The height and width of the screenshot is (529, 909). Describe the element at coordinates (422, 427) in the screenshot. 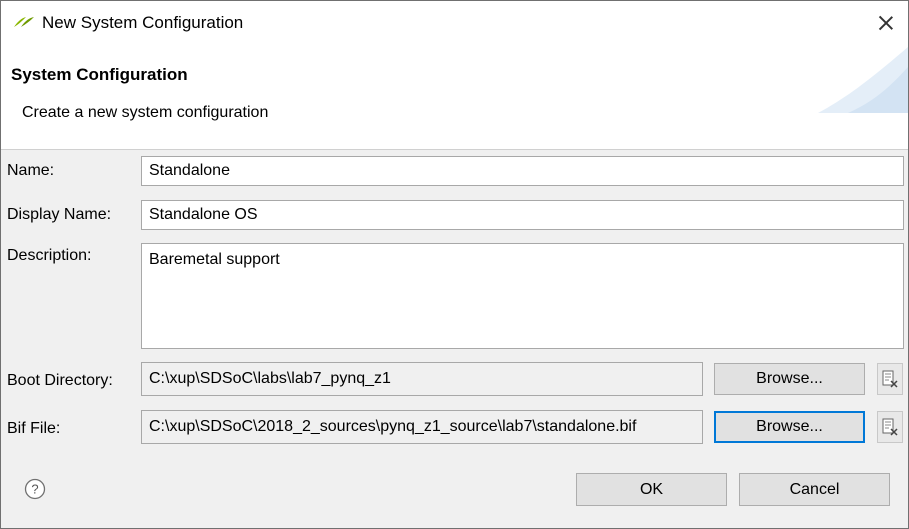

I see `bif-file-field` at that location.